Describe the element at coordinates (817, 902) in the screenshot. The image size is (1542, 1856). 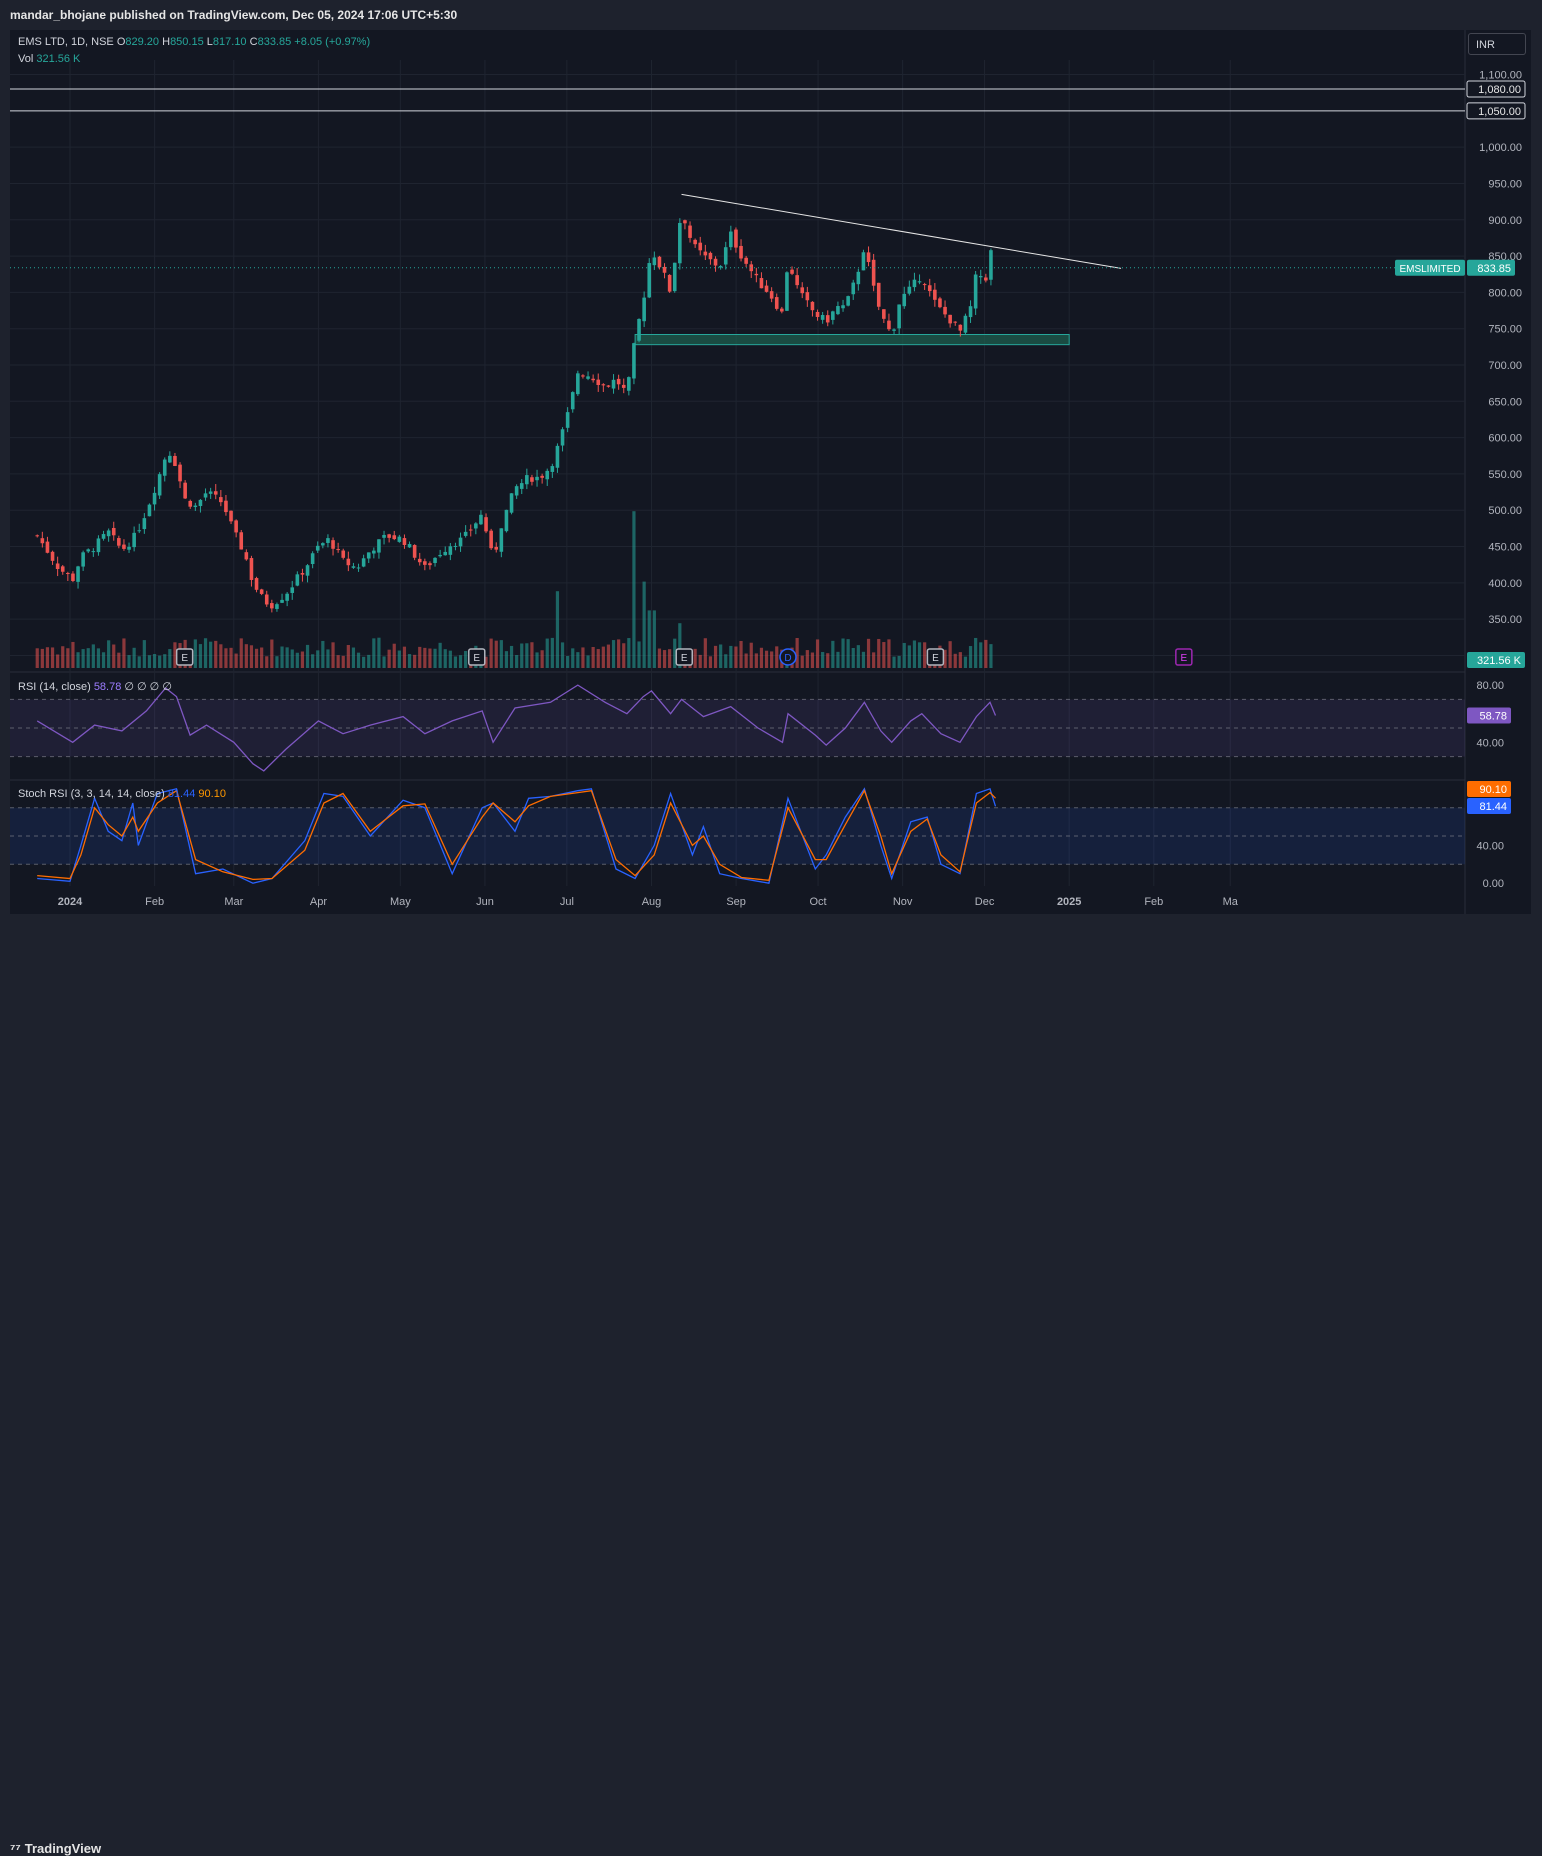
I see `time-tick-label: Oct` at that location.